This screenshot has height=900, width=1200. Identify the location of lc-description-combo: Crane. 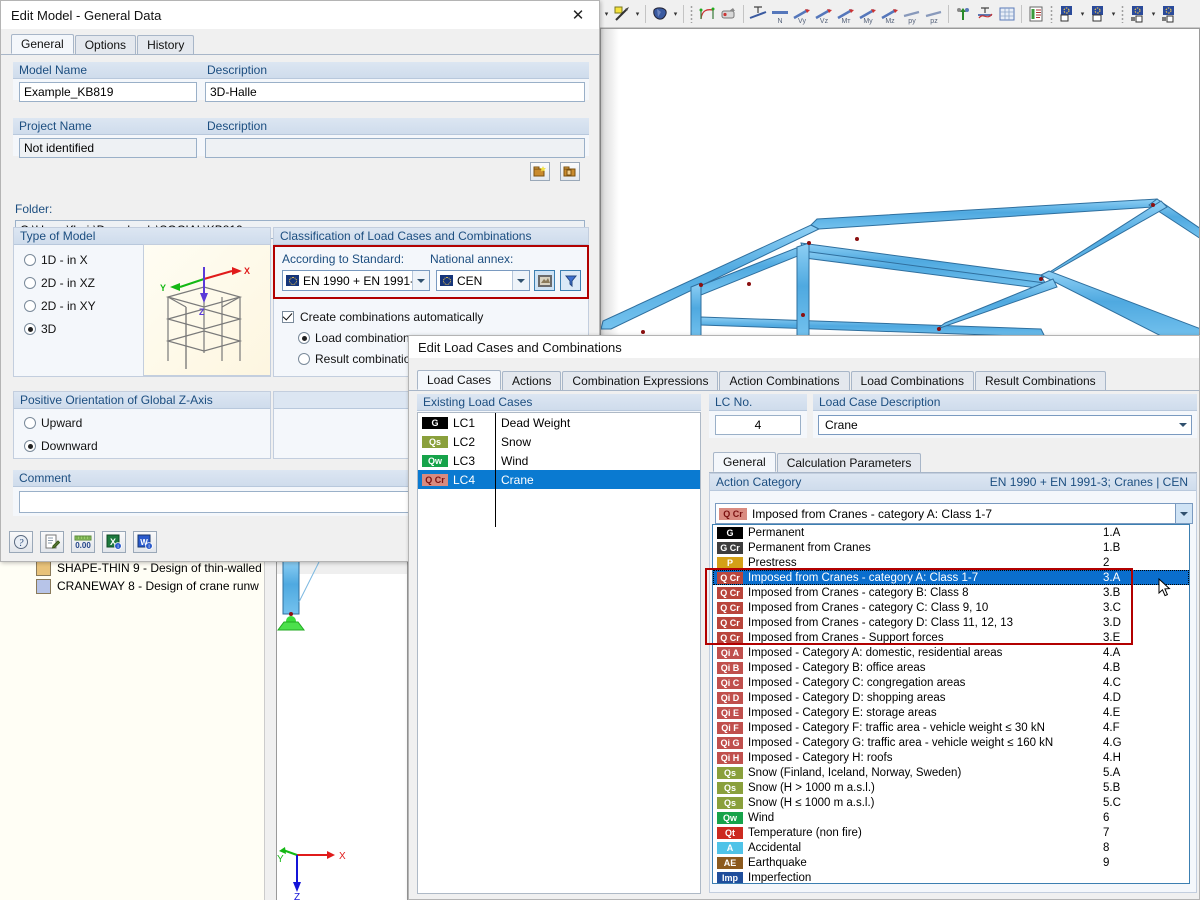
(1005, 425).